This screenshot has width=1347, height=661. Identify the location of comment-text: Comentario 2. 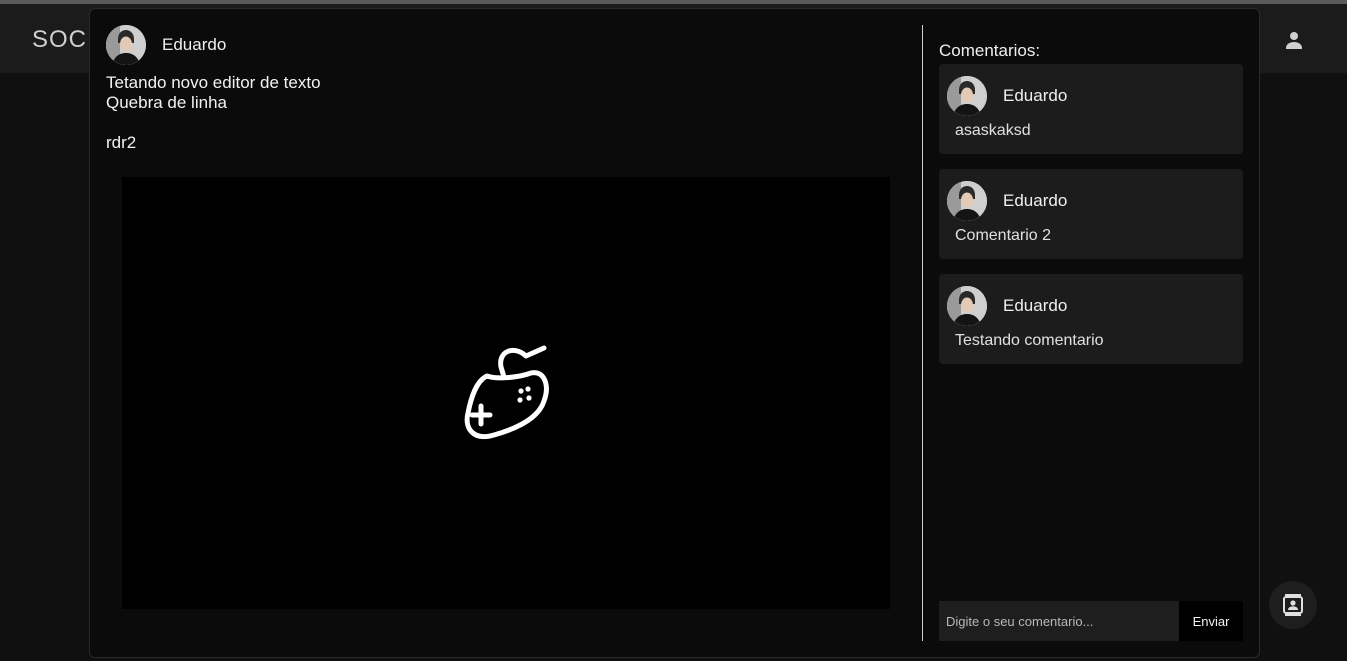
(1003, 235).